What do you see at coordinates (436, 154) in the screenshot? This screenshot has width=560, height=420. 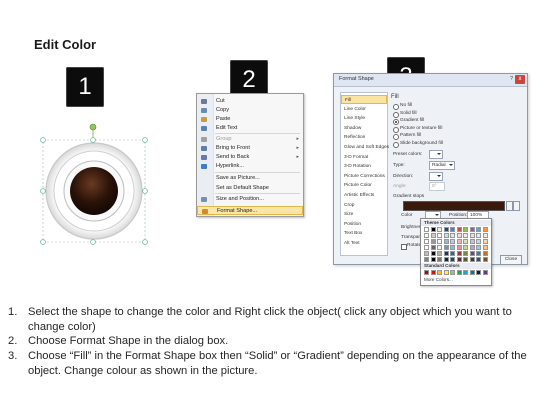 I see `preset-colors-dropdown` at bounding box center [436, 154].